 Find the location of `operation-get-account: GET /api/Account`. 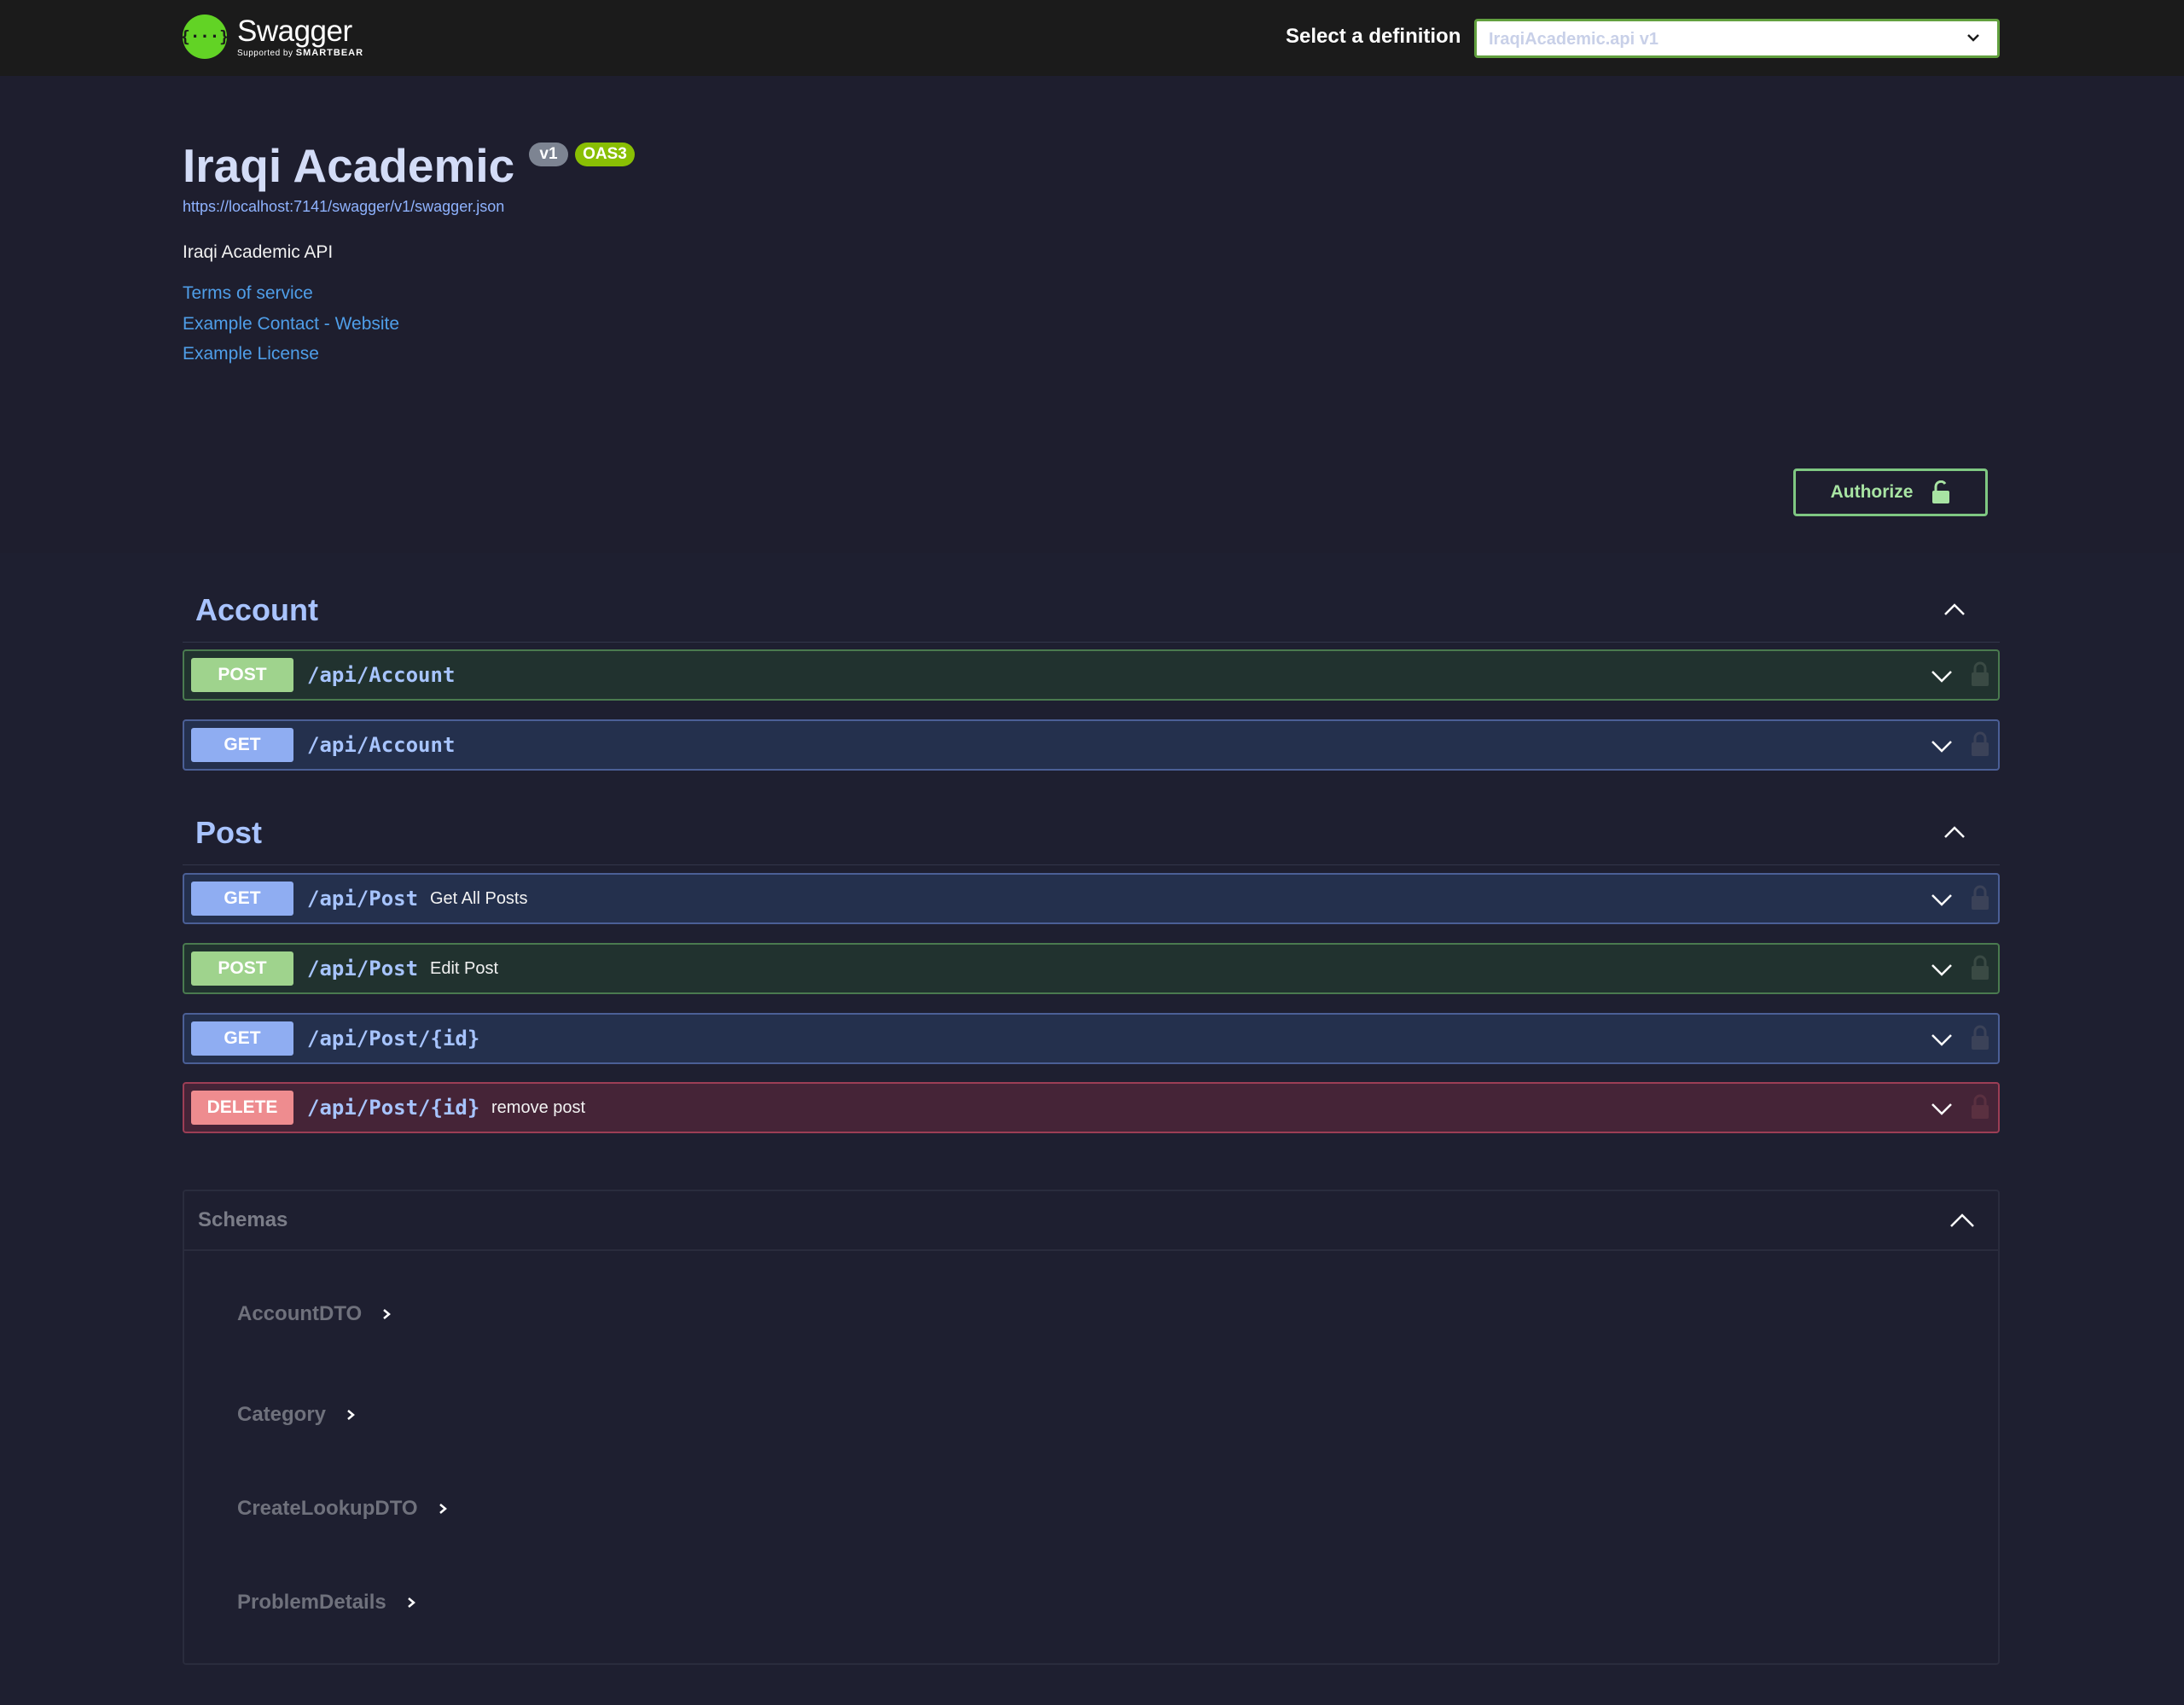

operation-get-account: GET /api/Account is located at coordinates (1092, 745).